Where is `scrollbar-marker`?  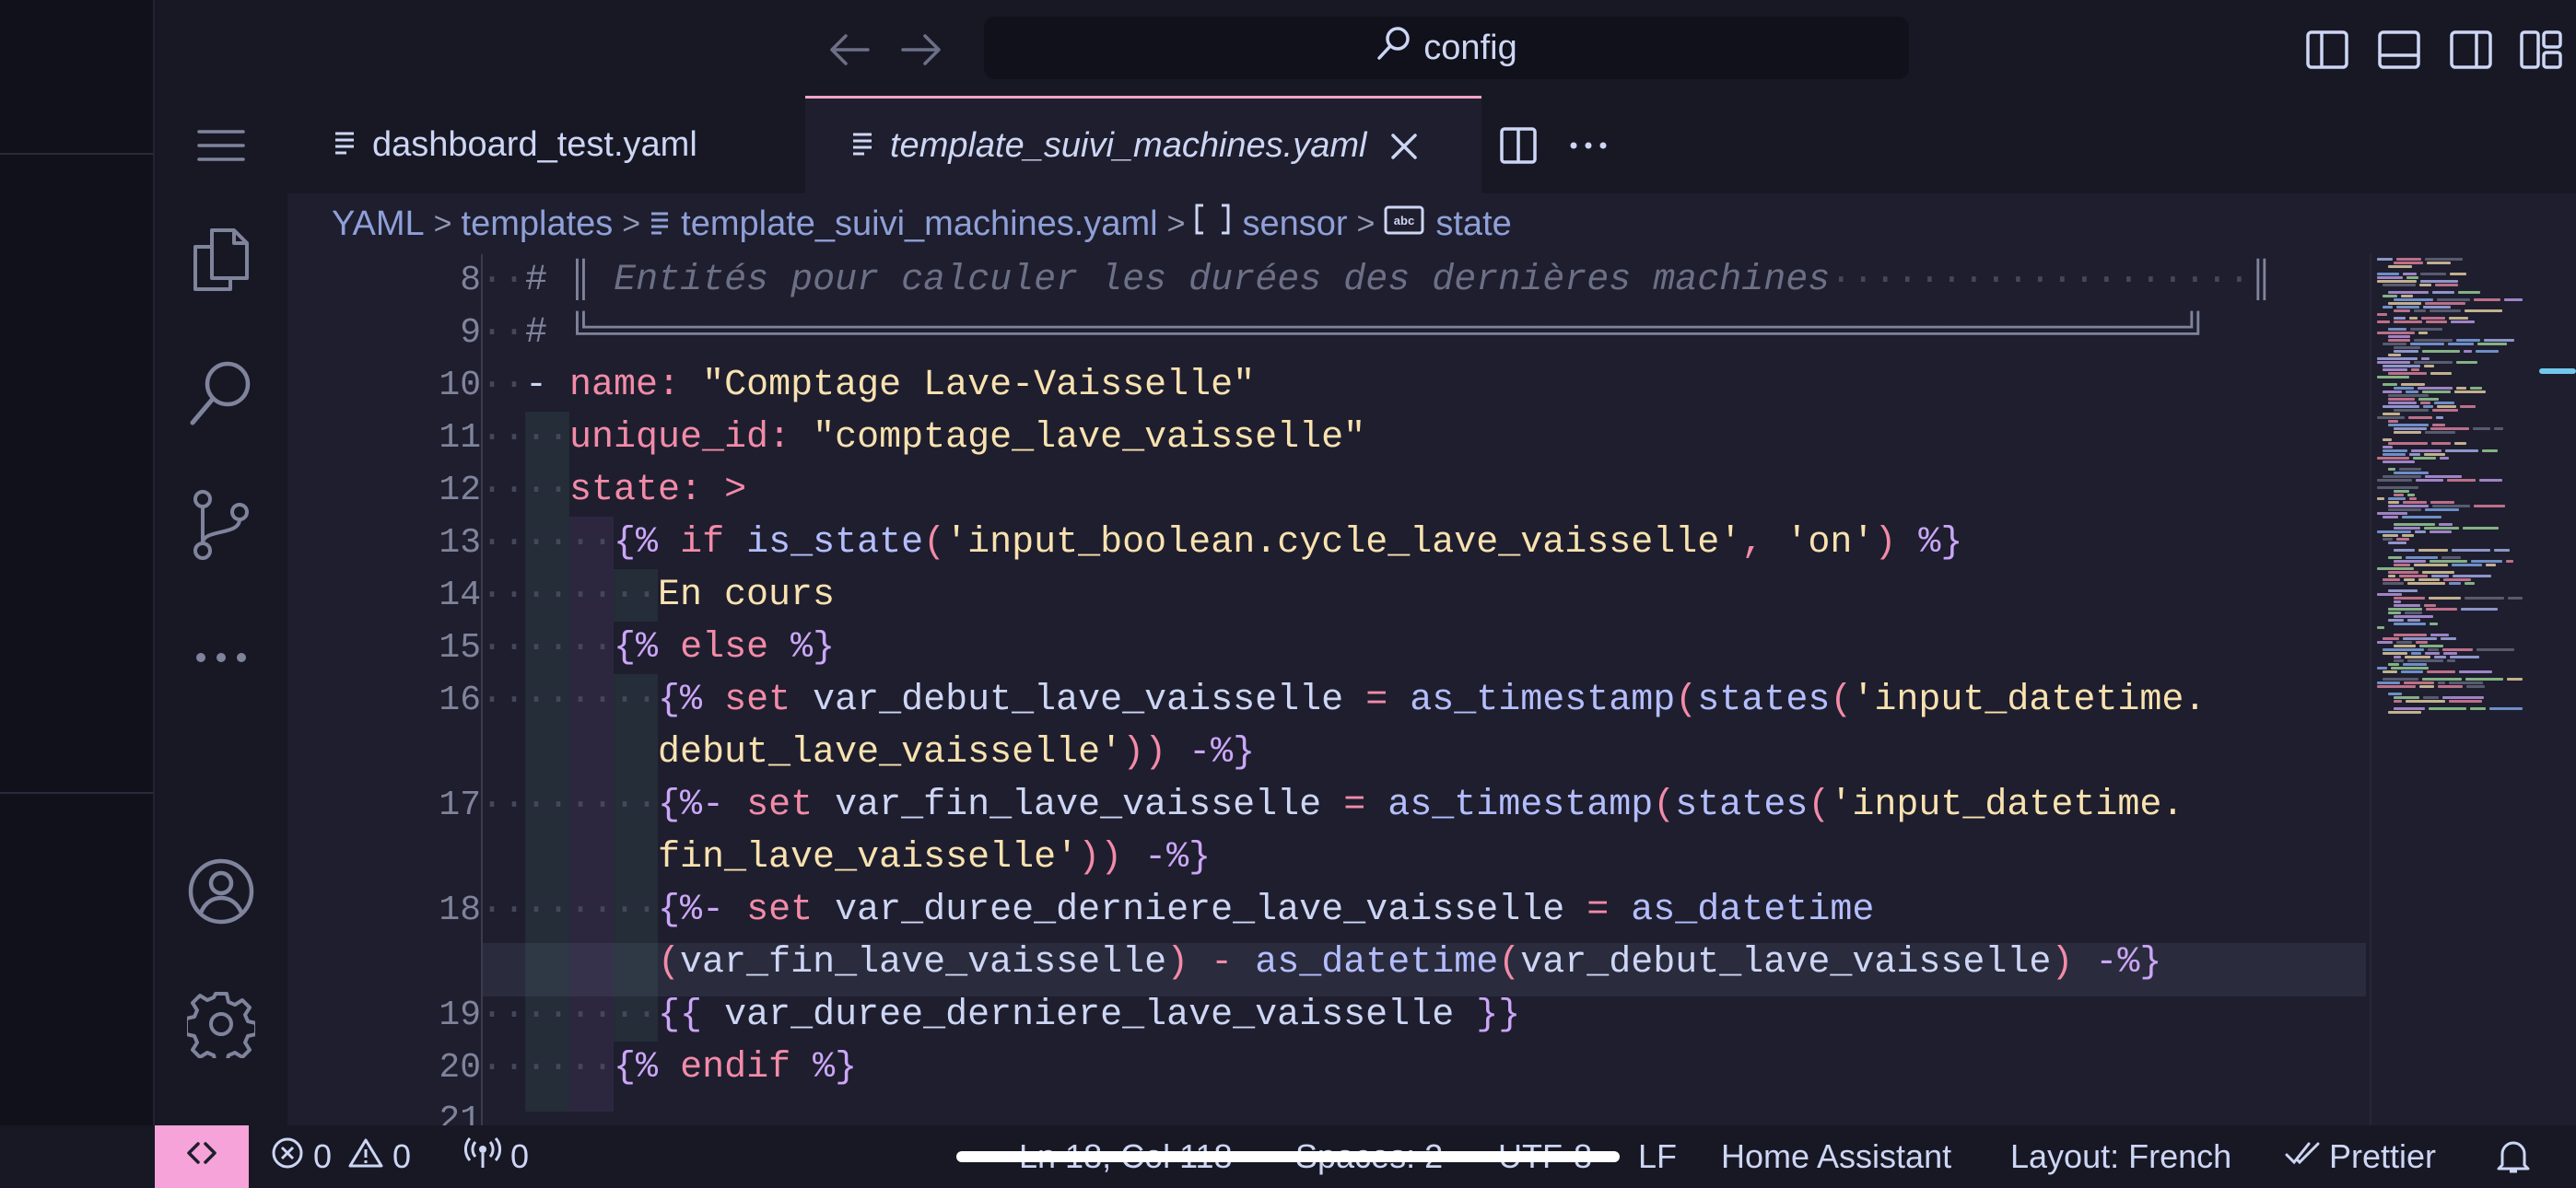
scrollbar-marker is located at coordinates (2557, 371).